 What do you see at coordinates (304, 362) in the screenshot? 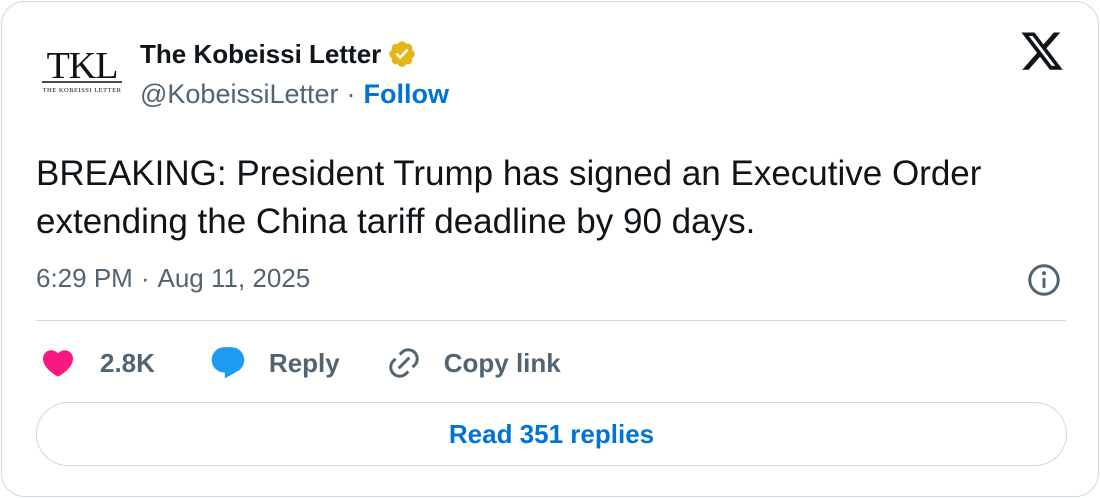
I see `reply-label: Reply` at bounding box center [304, 362].